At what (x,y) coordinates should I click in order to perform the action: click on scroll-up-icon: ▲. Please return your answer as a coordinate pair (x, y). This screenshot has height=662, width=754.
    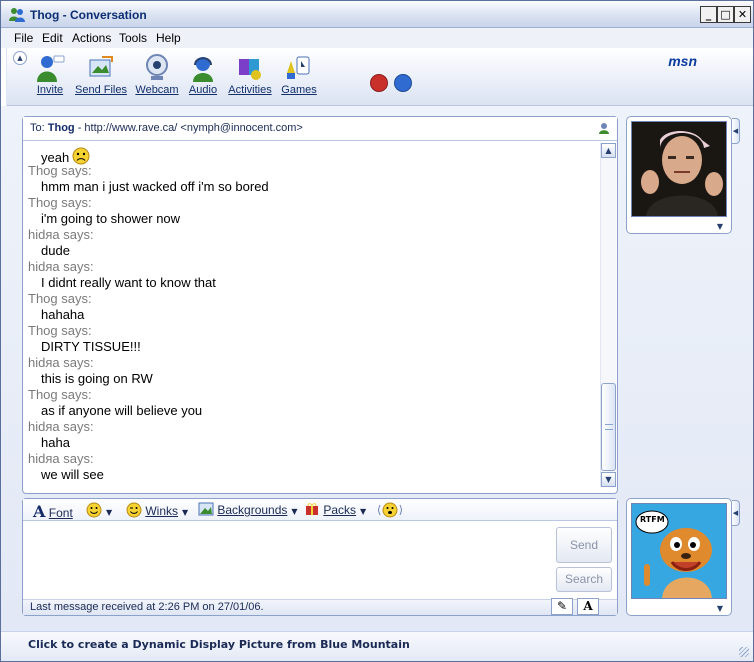
    Looking at the image, I should click on (608, 150).